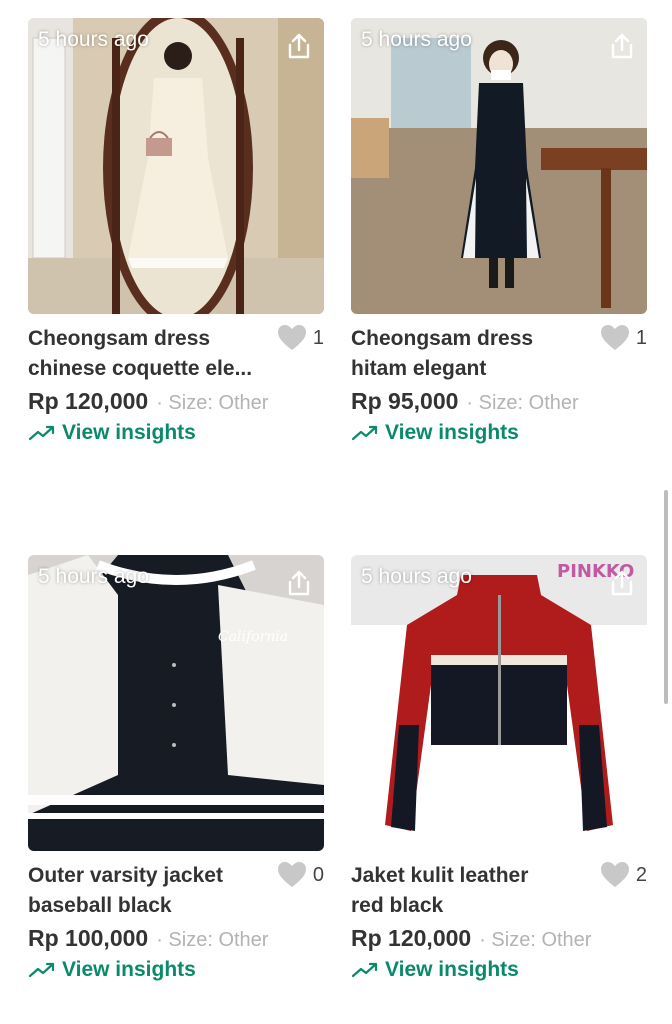  I want to click on product-title-line-2: hitam elegant, so click(419, 368).